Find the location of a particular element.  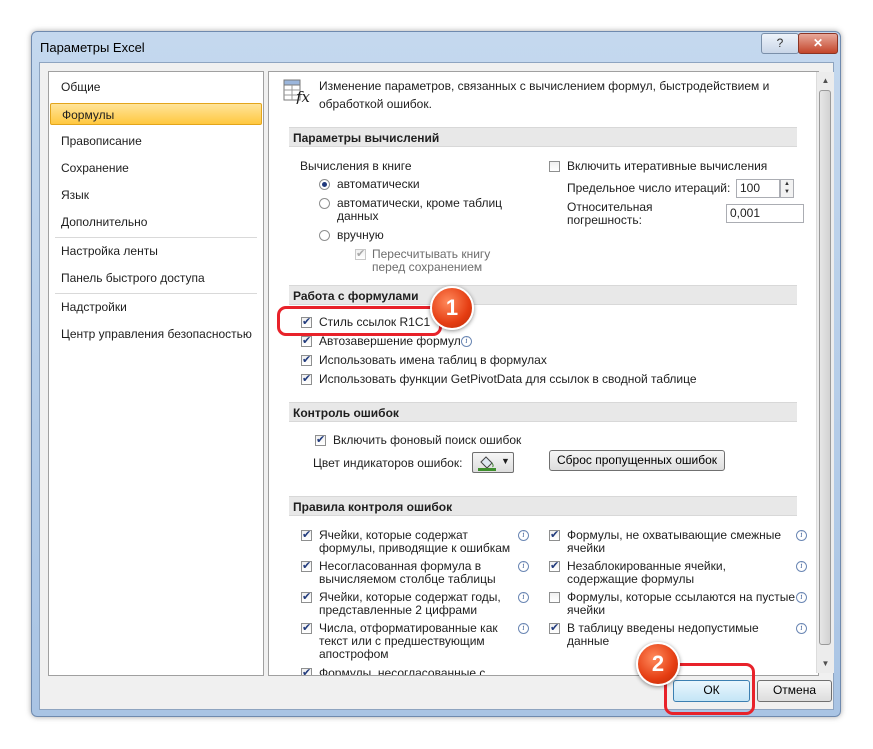

calc-auto-except-radio is located at coordinates (324, 203).